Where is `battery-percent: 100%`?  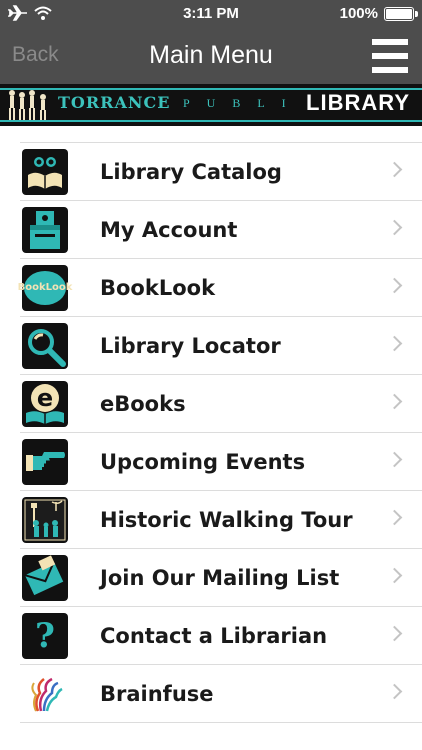 battery-percent: 100% is located at coordinates (358, 13).